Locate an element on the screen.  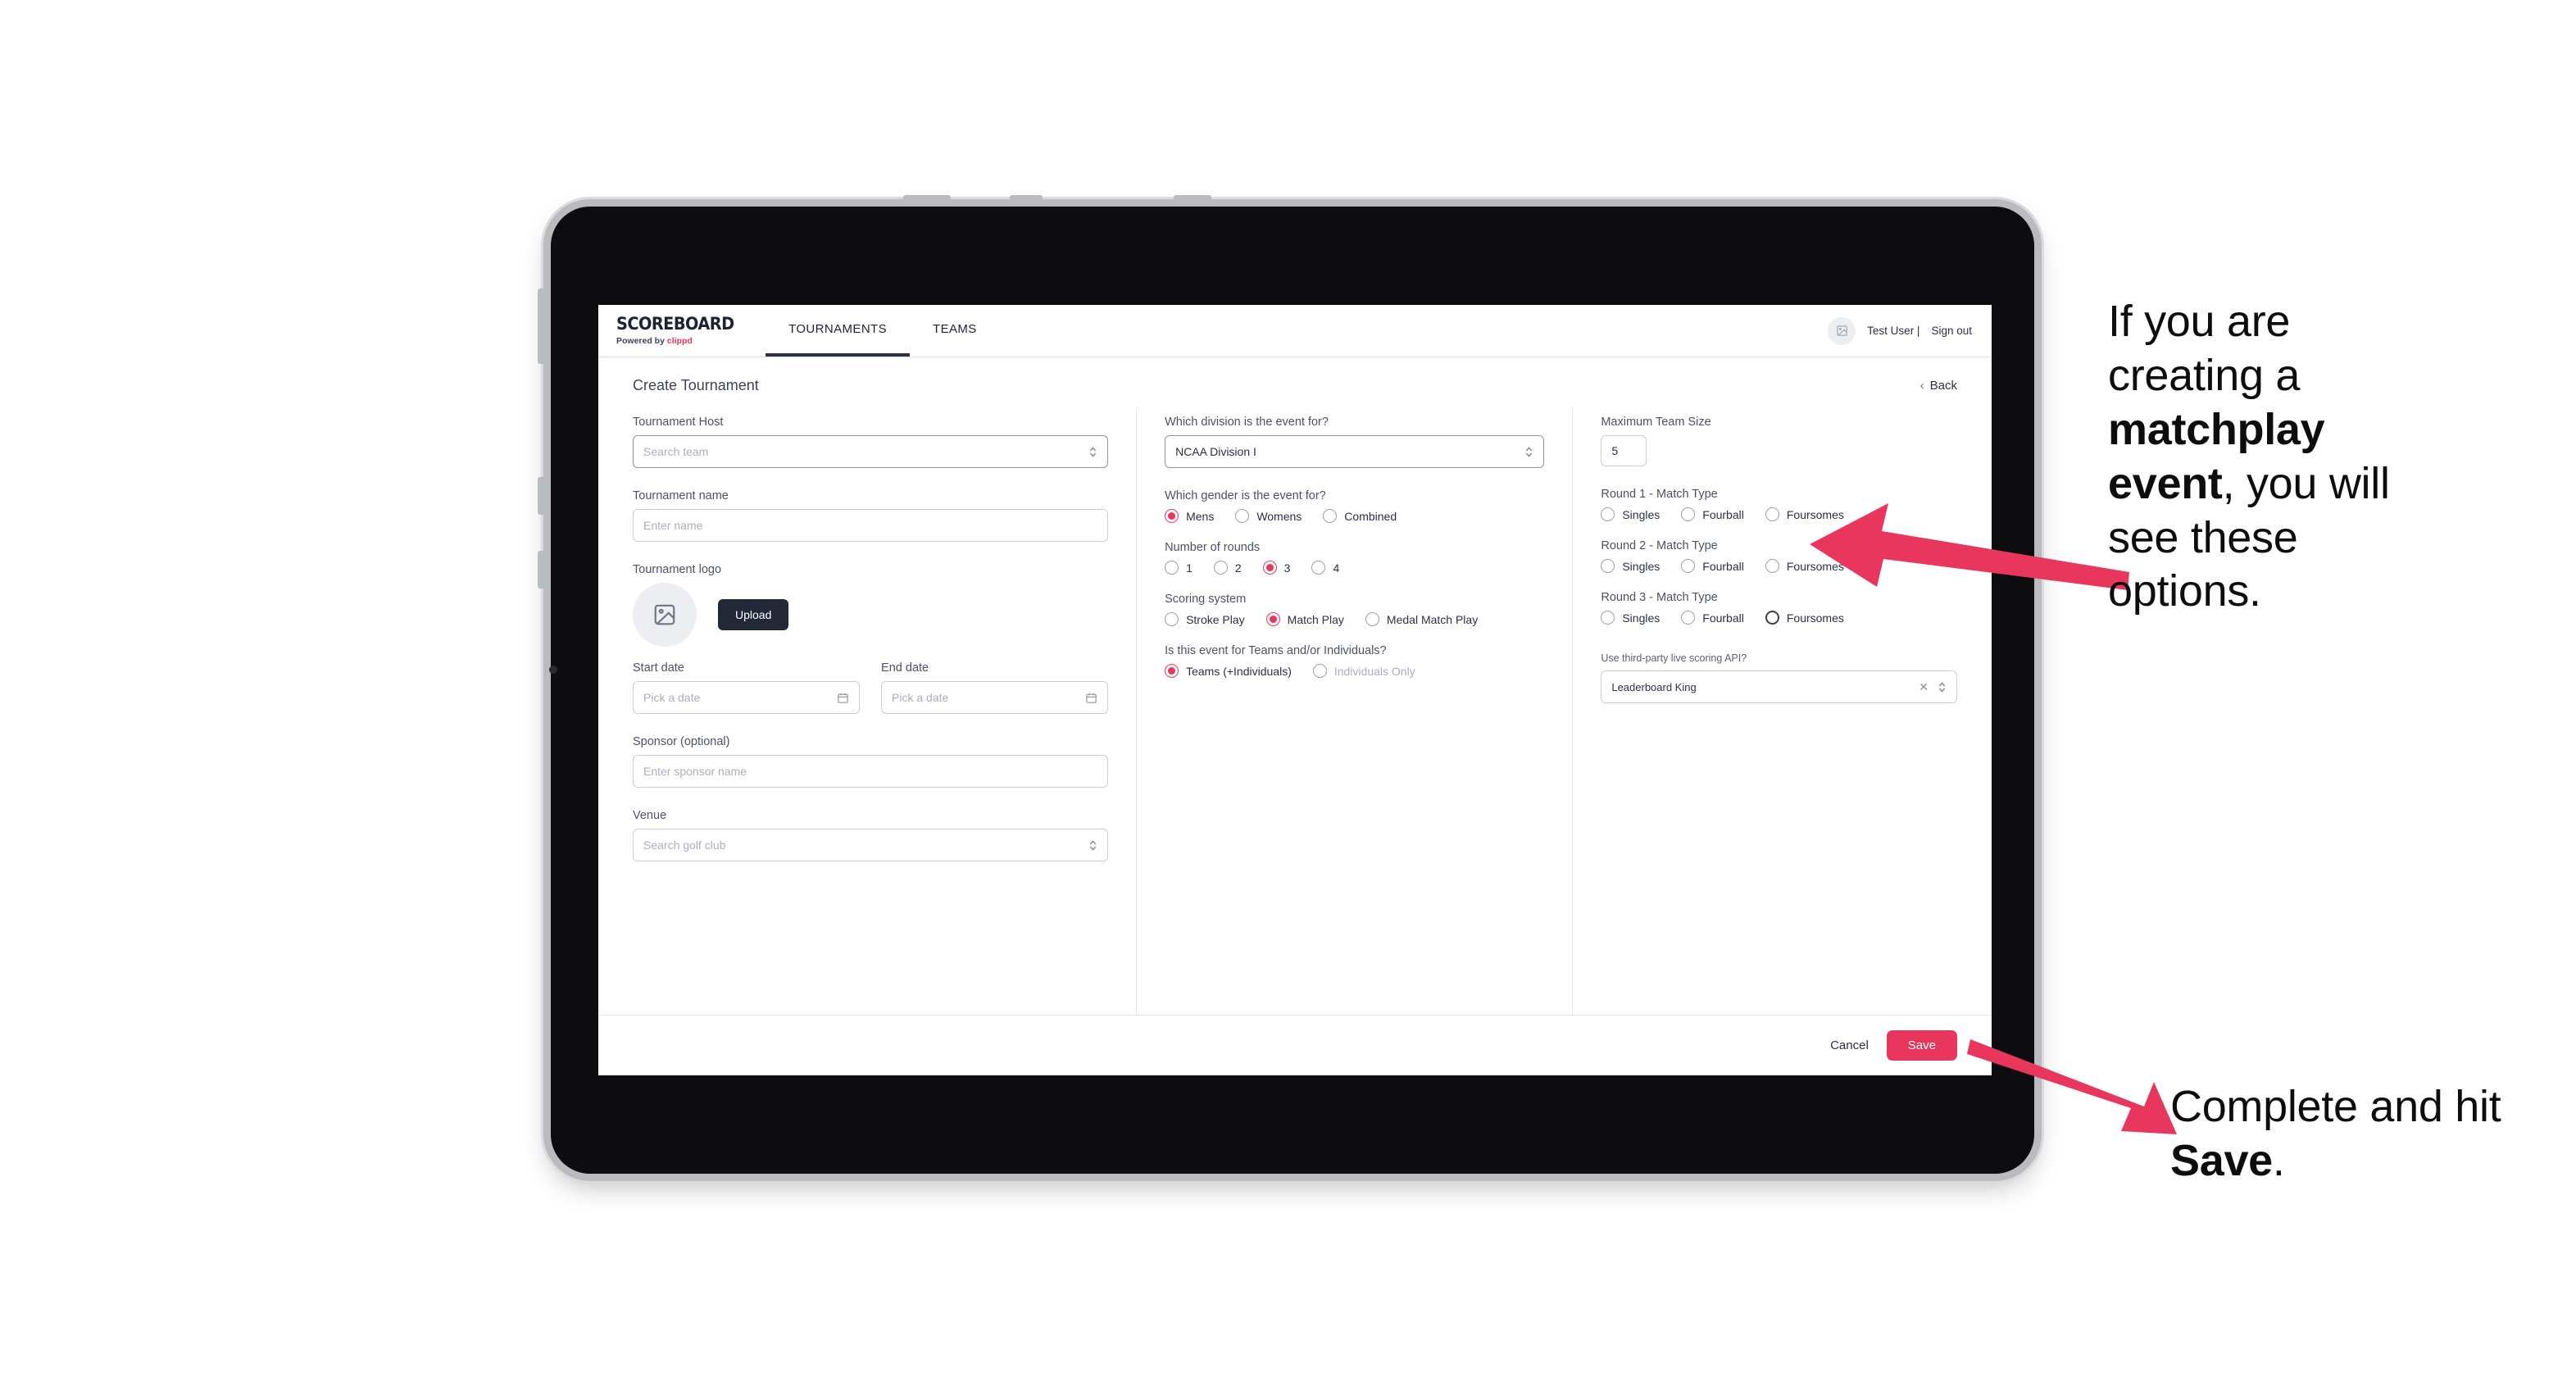
round2-label-fourball: Fourball is located at coordinates (1723, 566).